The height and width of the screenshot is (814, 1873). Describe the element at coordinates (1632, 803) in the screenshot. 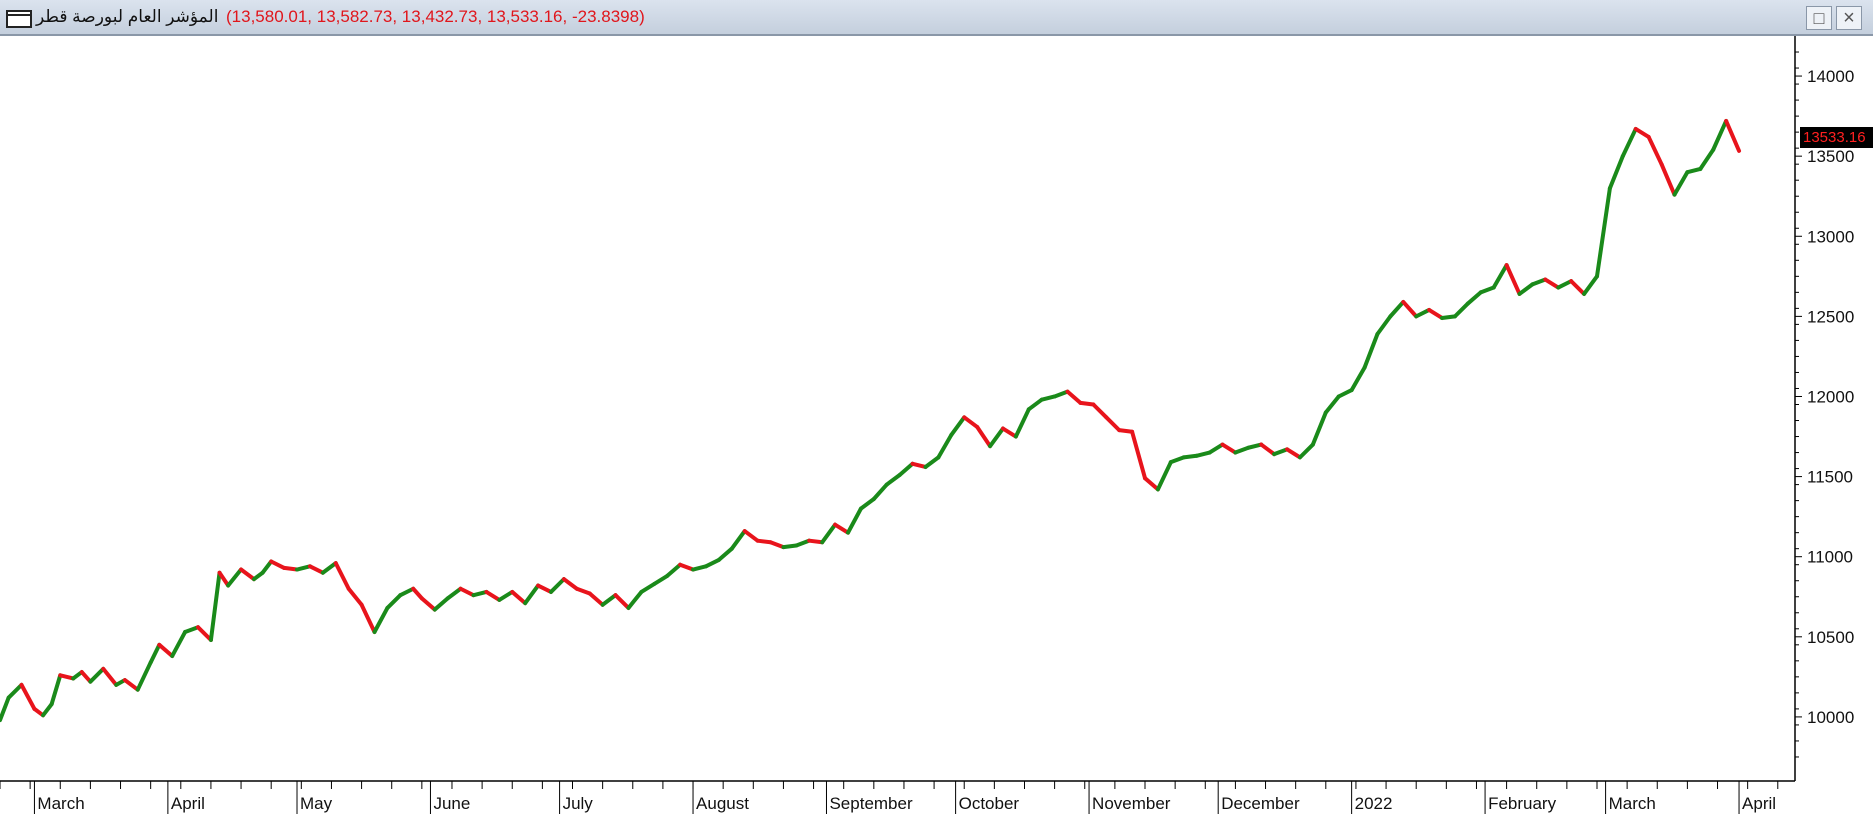

I see `x-tick-label: March` at that location.